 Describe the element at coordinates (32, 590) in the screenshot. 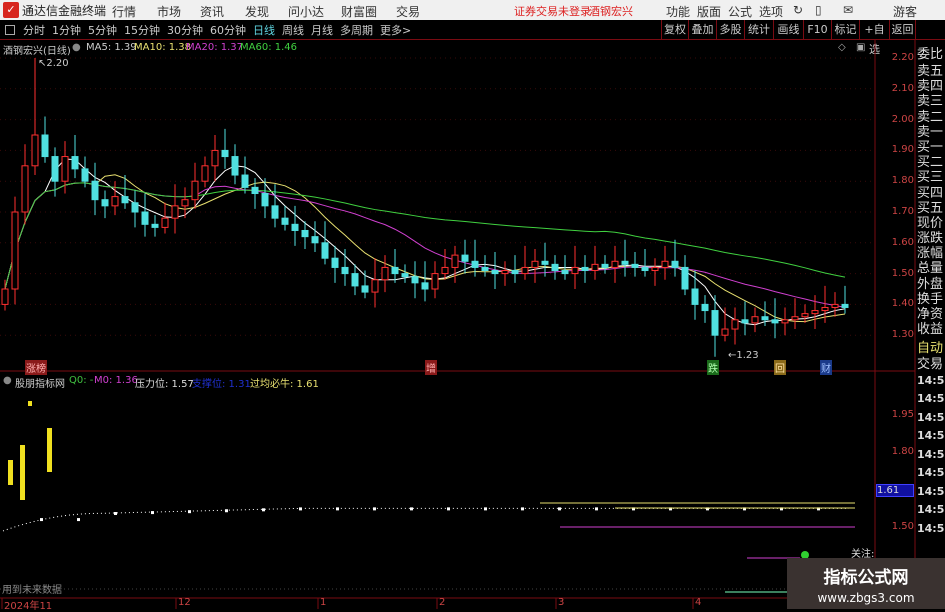

I see `future-data-note: 用到未来数据` at that location.